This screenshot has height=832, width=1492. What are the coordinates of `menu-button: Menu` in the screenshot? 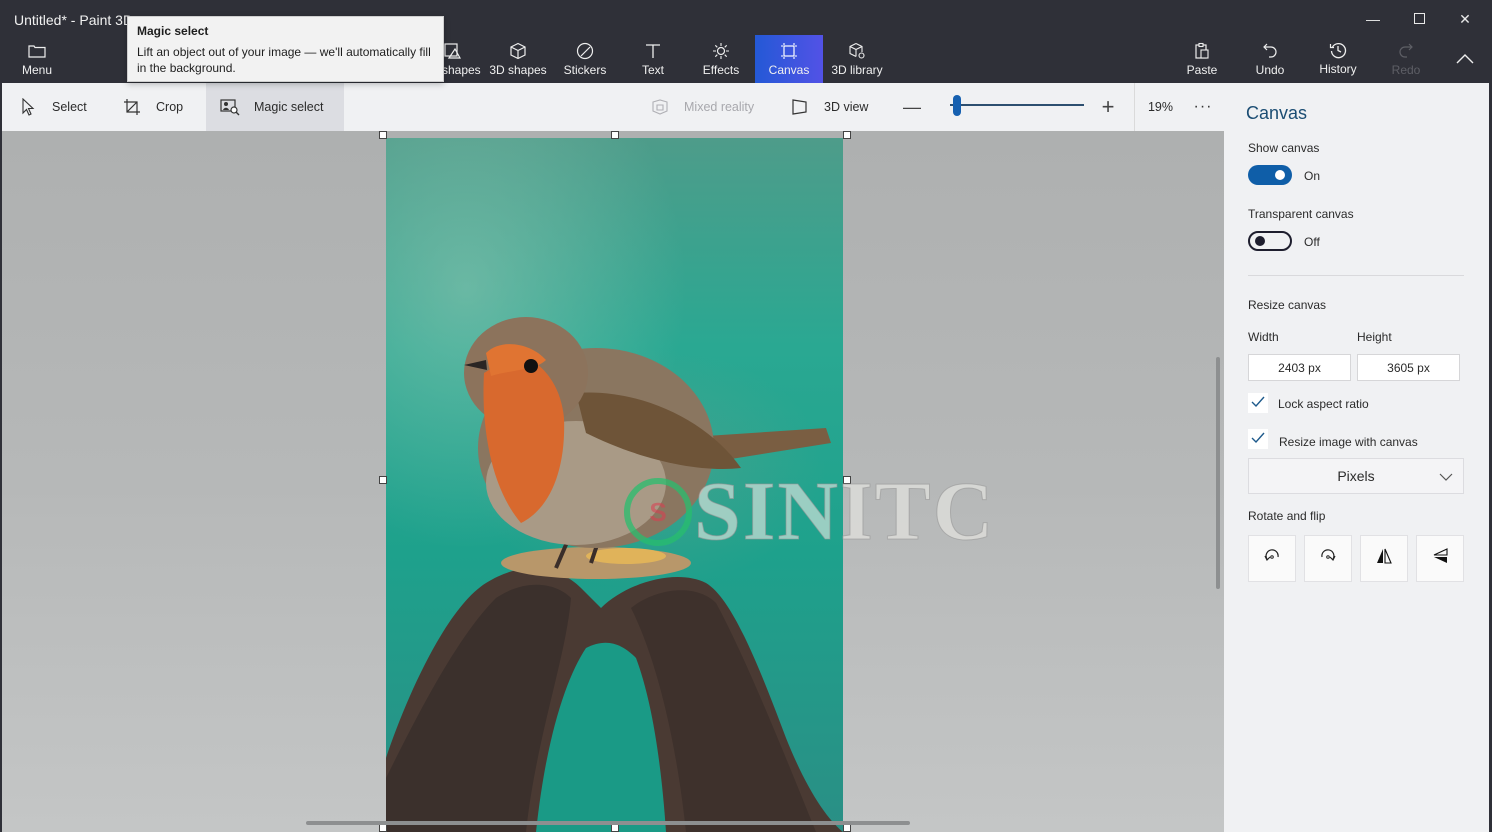 It's located at (37, 59).